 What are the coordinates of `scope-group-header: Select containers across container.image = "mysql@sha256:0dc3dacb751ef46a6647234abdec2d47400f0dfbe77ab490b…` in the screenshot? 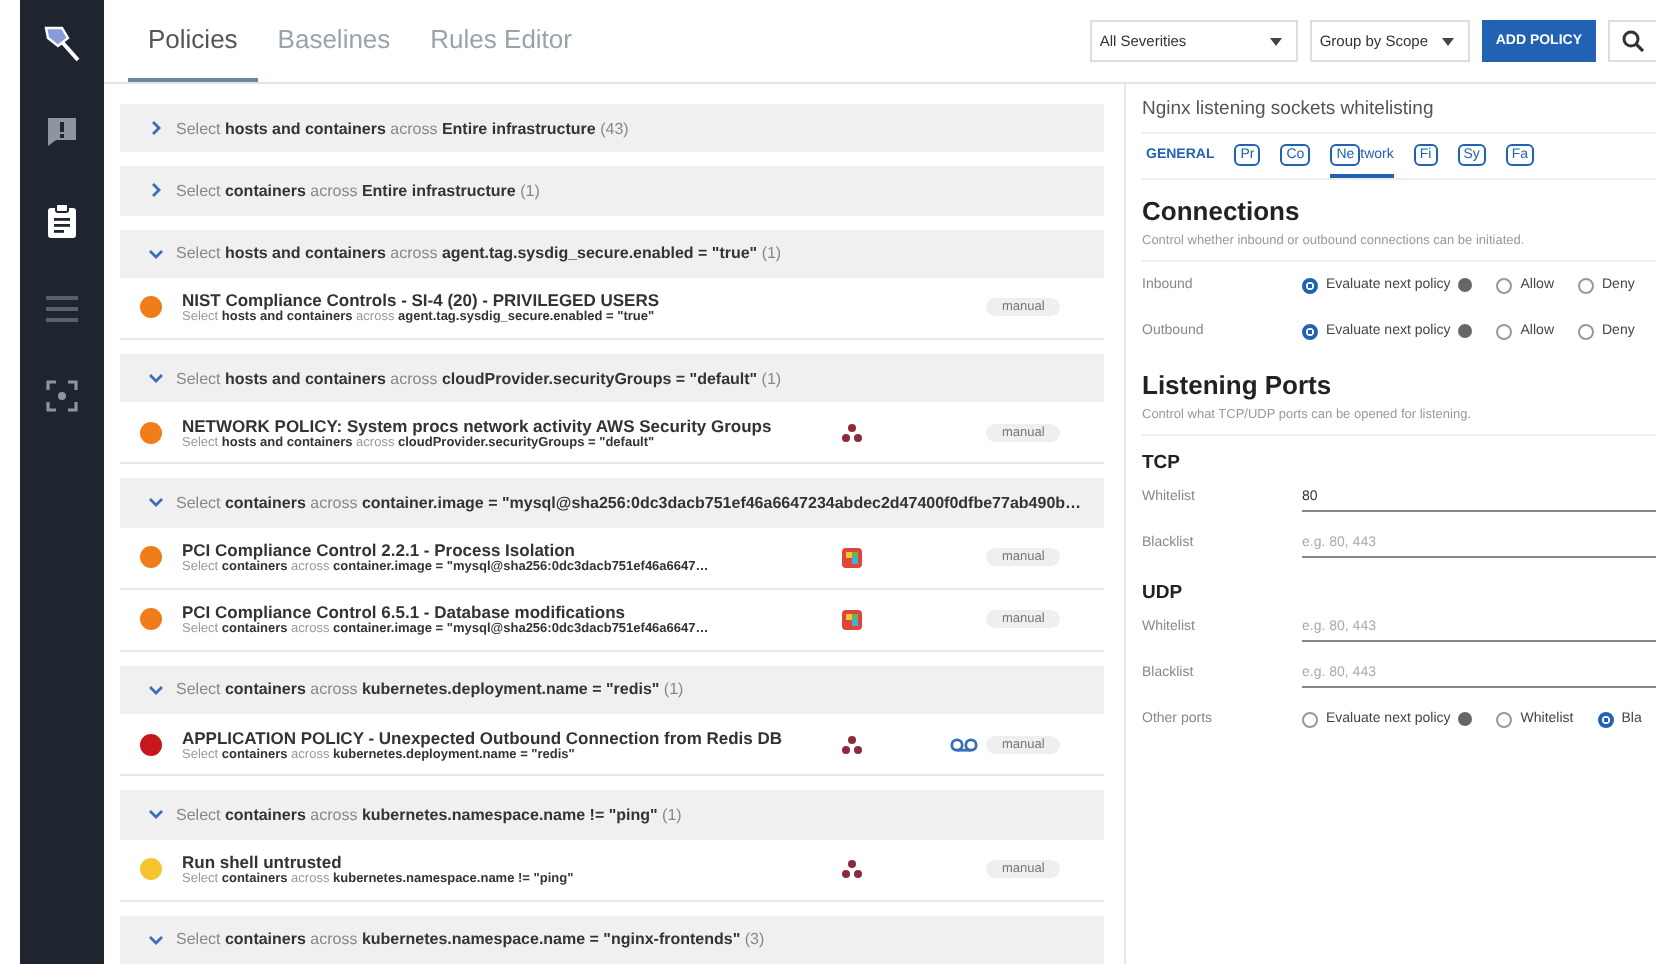 It's located at (612, 503).